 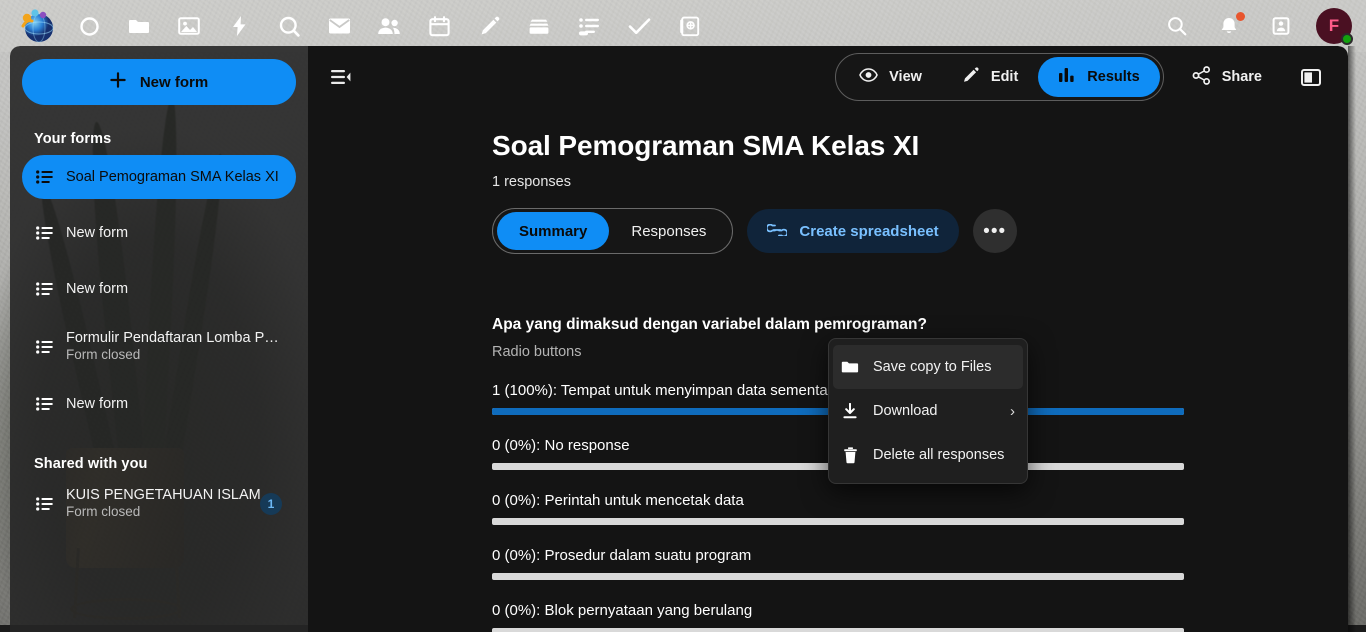 I want to click on mode-switch: View Edit Results, so click(x=999, y=77).